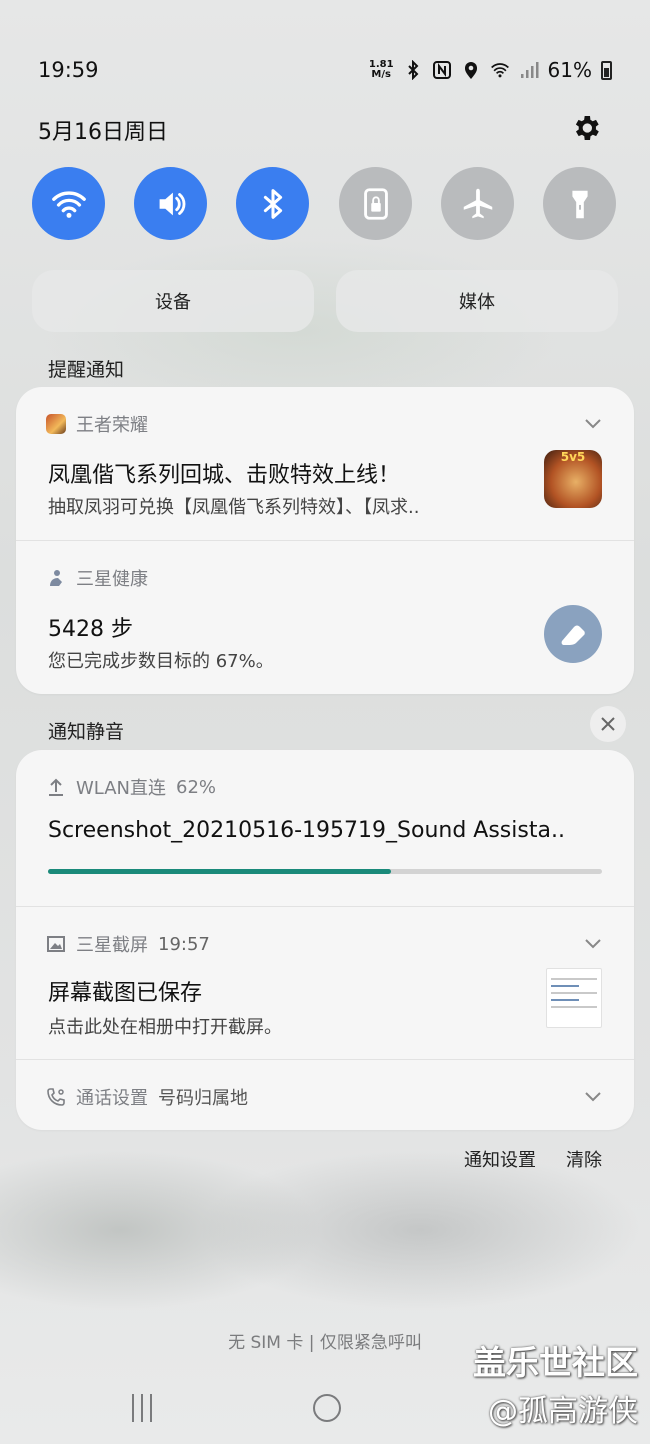 The height and width of the screenshot is (1444, 650). What do you see at coordinates (184, 944) in the screenshot?
I see `screenshot-time: 19:57` at bounding box center [184, 944].